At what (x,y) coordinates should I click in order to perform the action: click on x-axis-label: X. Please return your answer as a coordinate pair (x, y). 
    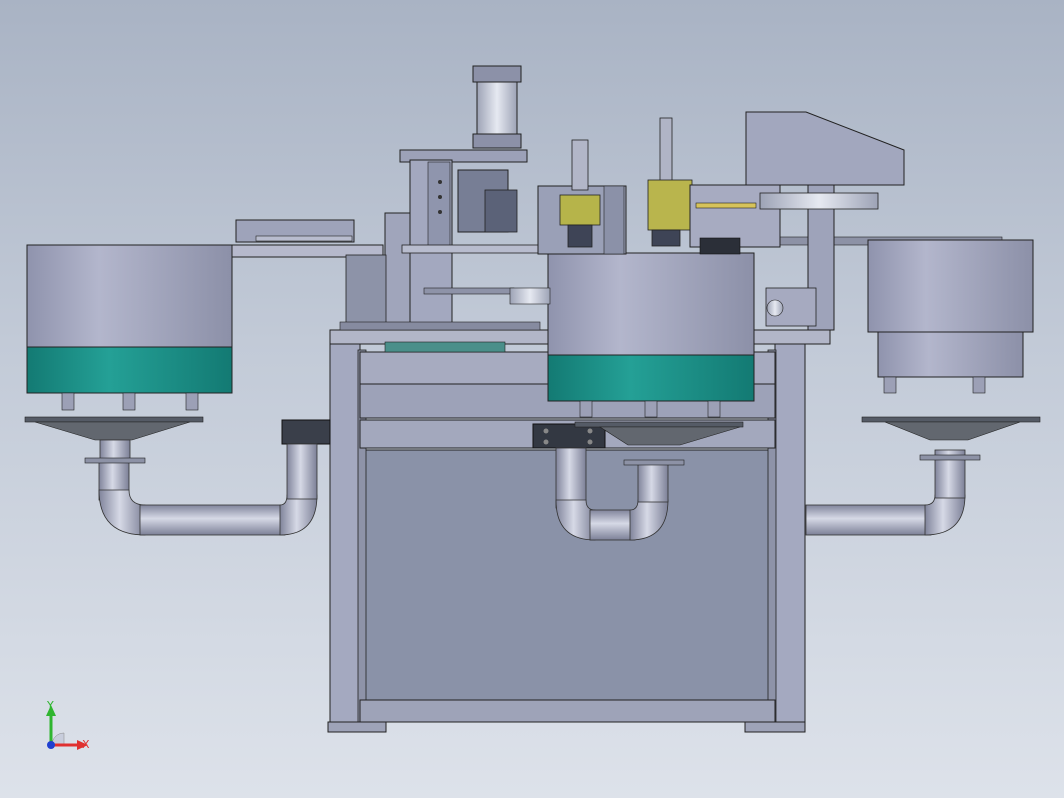
    Looking at the image, I should click on (86, 744).